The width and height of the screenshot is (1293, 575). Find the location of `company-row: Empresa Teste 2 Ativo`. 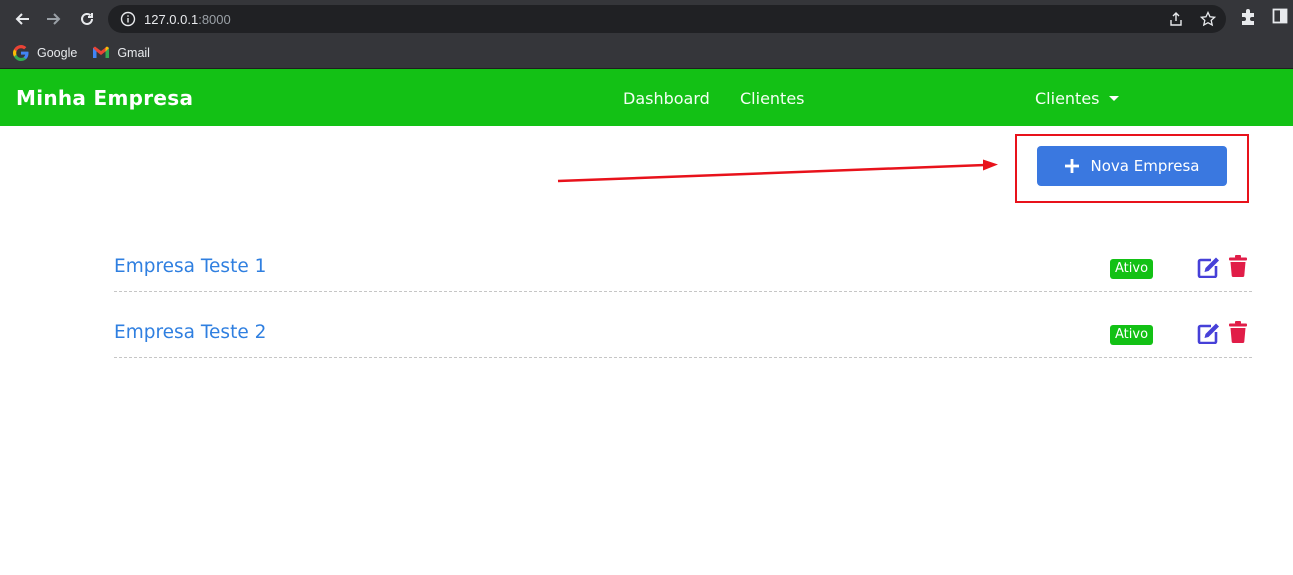

company-row: Empresa Teste 2 Ativo is located at coordinates (683, 334).